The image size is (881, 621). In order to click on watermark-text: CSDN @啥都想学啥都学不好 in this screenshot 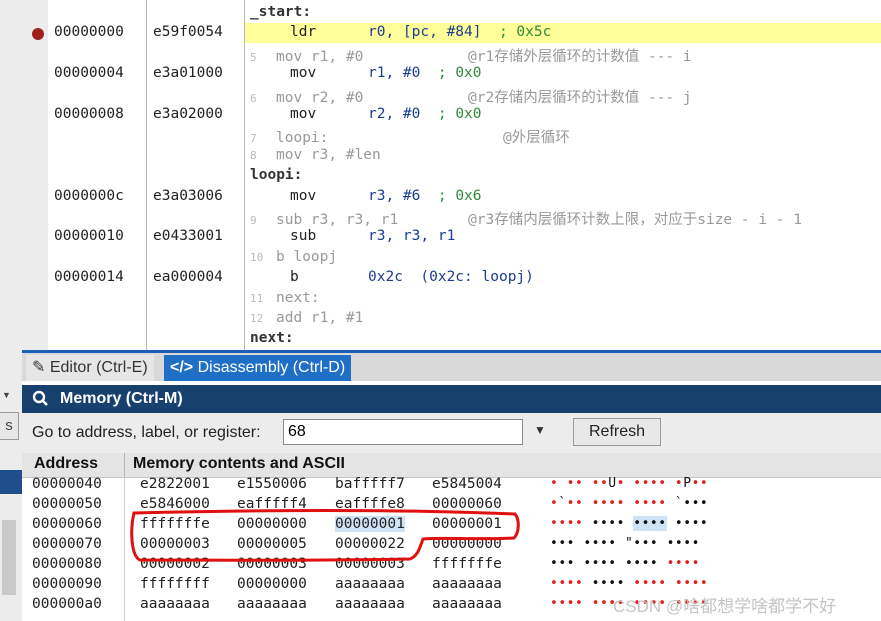, I will do `click(725, 606)`.